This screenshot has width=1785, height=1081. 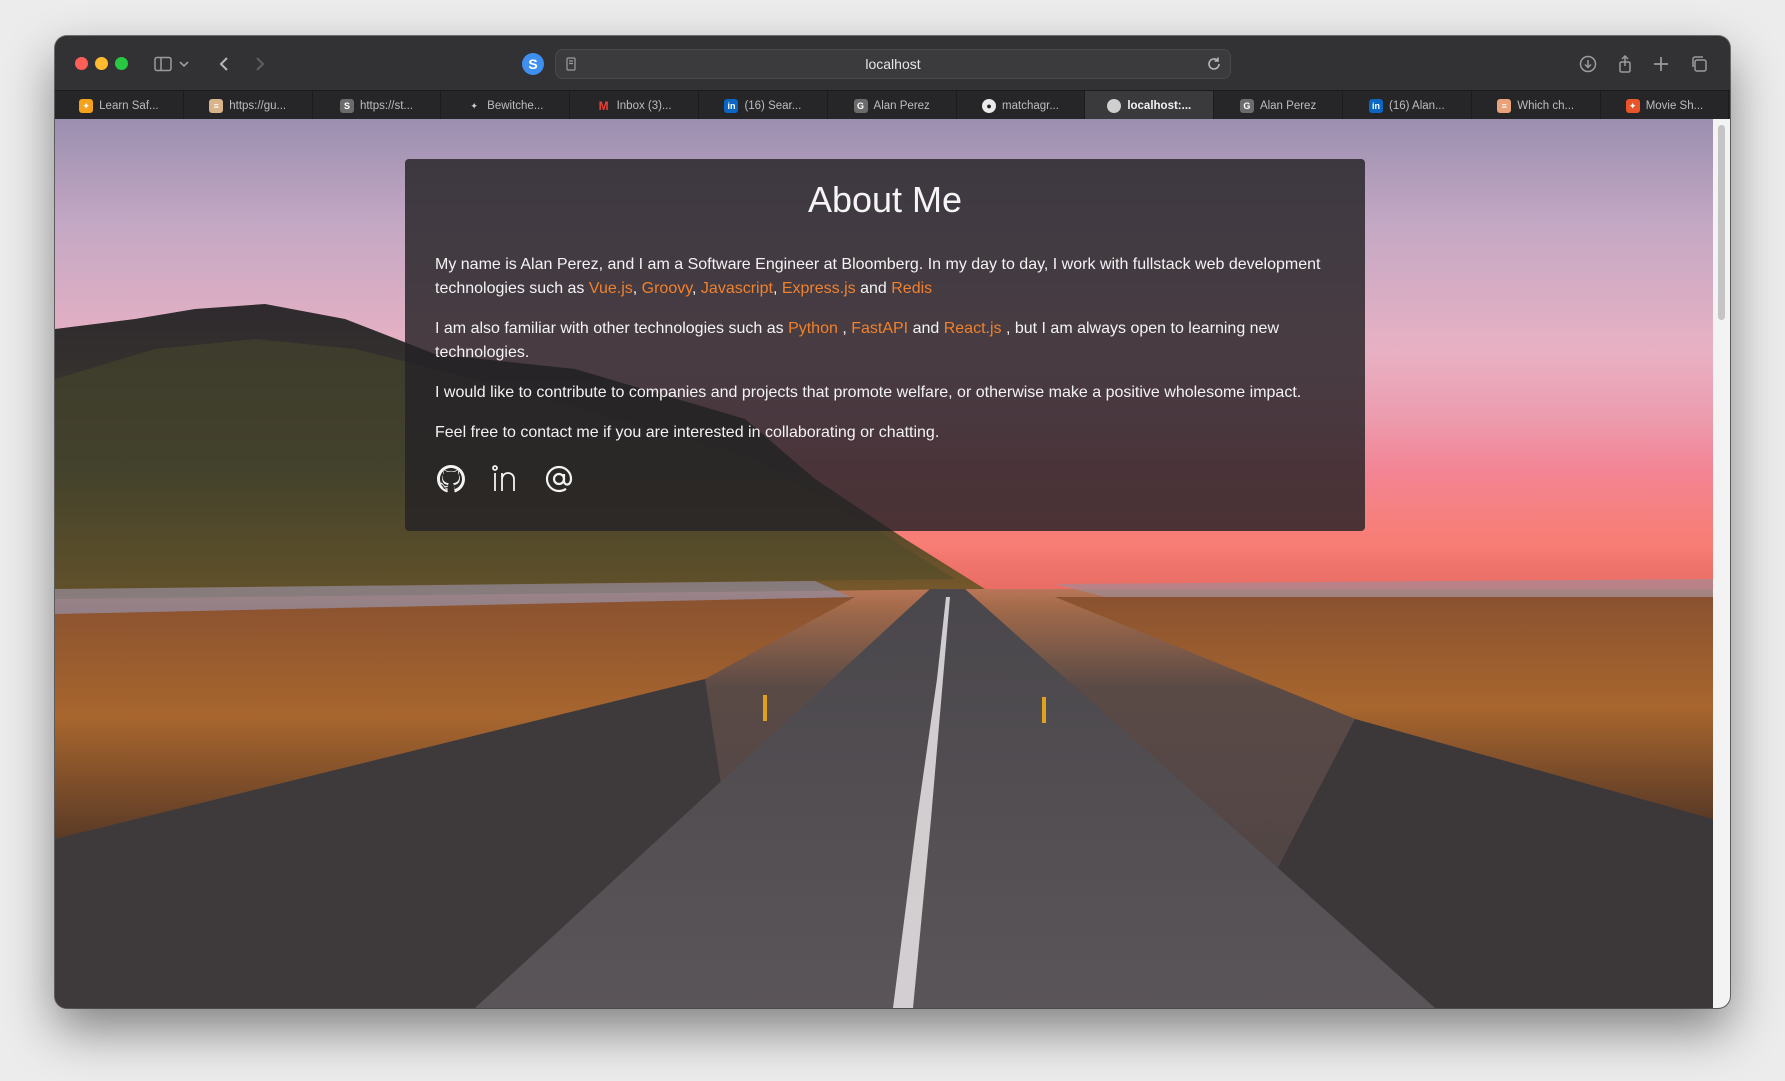 I want to click on page-scrollbar, so click(x=1721, y=563).